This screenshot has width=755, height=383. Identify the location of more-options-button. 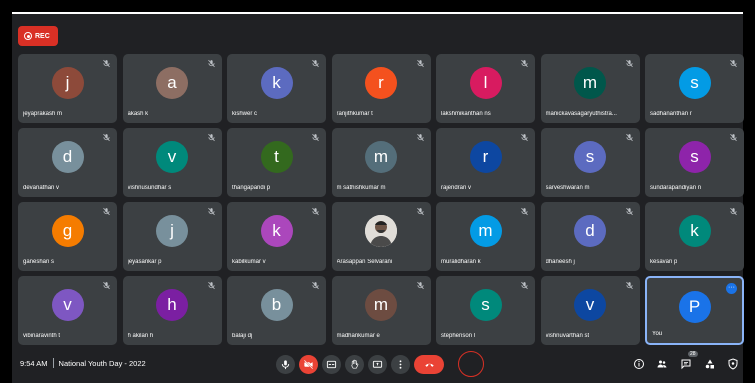
(400, 364).